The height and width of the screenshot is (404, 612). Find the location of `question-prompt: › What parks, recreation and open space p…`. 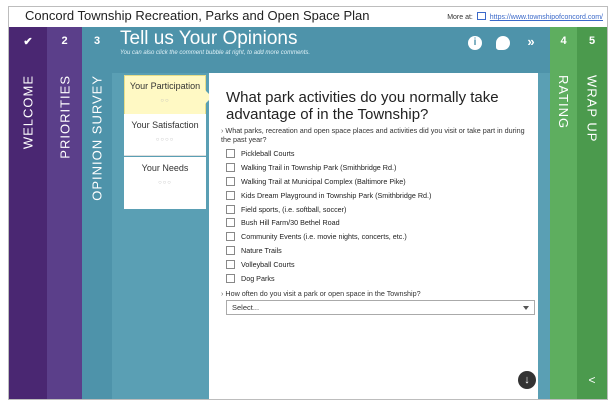

question-prompt: › What parks, recreation and open space p… is located at coordinates (373, 135).